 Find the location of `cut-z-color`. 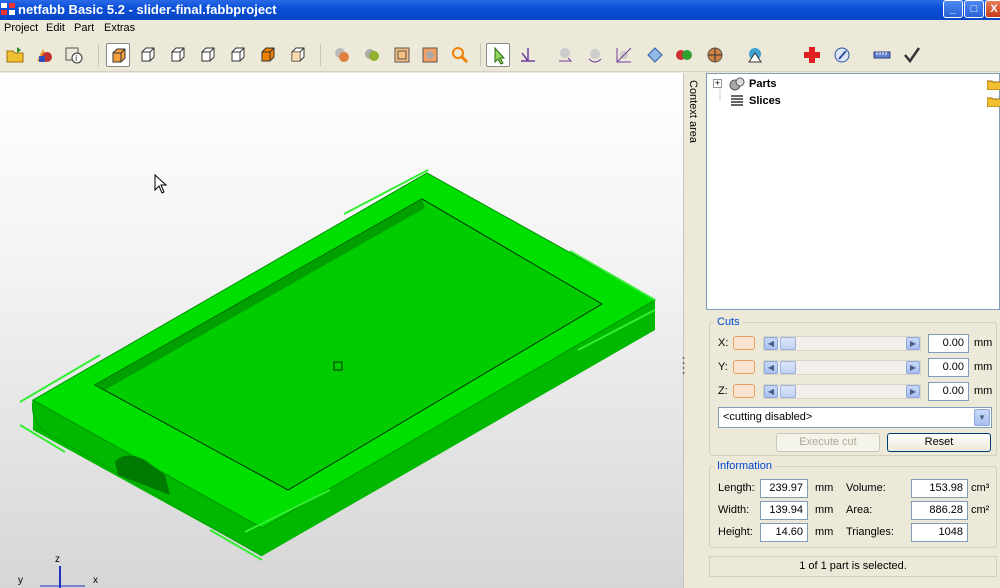

cut-z-color is located at coordinates (744, 391).